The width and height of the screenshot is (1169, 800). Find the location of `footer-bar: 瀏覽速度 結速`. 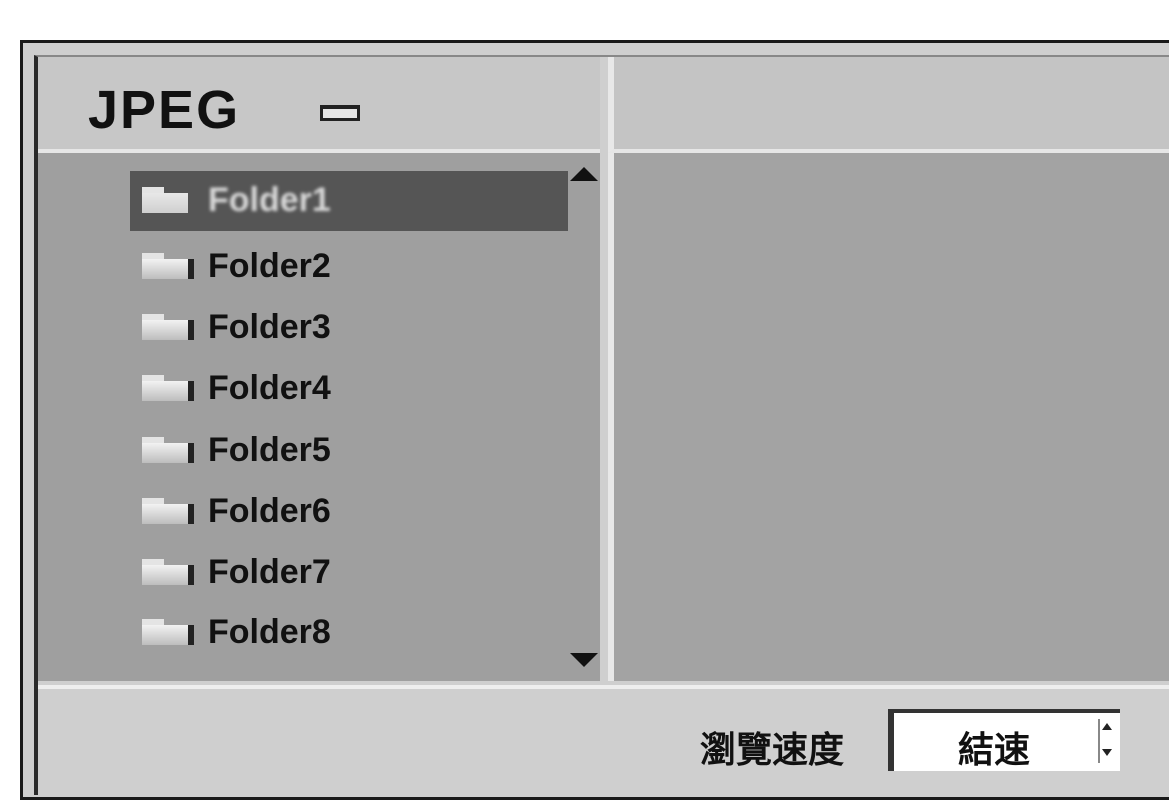

footer-bar: 瀏覽速度 結速 is located at coordinates (603, 737).